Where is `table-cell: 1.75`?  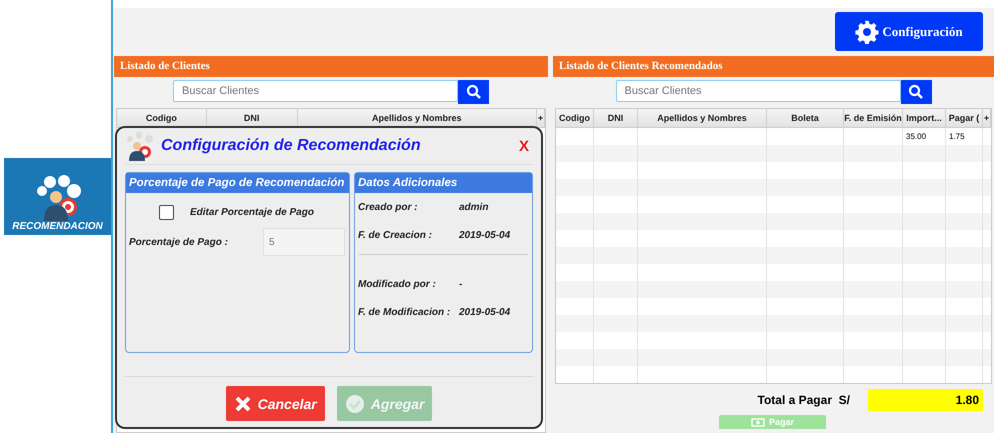
table-cell: 1.75 is located at coordinates (957, 136).